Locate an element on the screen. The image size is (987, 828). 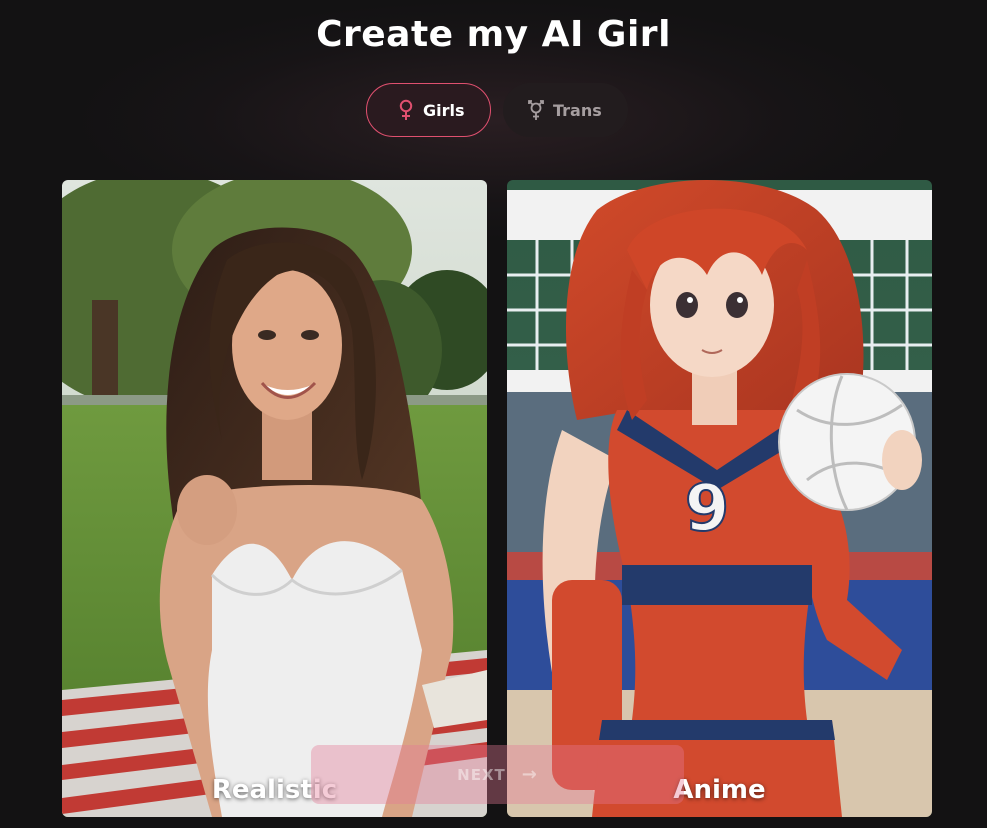
next-button-label: NEXT is located at coordinates (481, 774).